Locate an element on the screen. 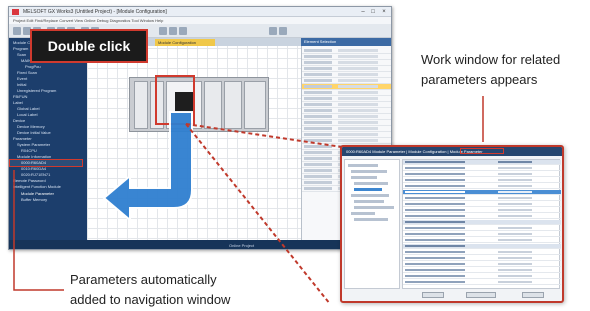  setting-item-tree is located at coordinates (372, 224).